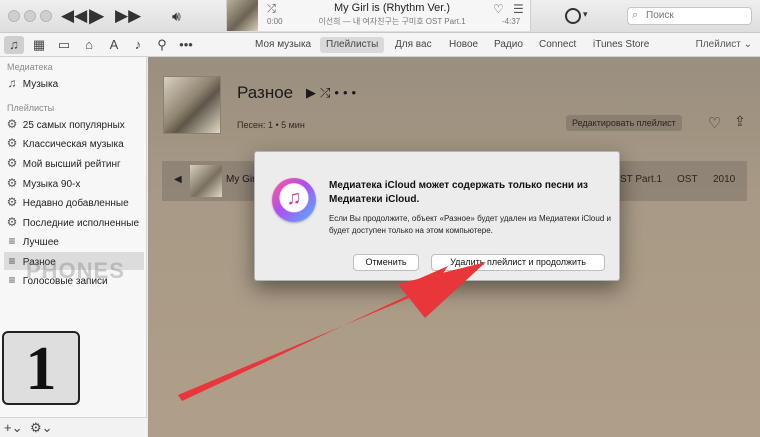  What do you see at coordinates (162, 45) in the screenshot?
I see `radio-antenna-icon: ⚲` at bounding box center [162, 45].